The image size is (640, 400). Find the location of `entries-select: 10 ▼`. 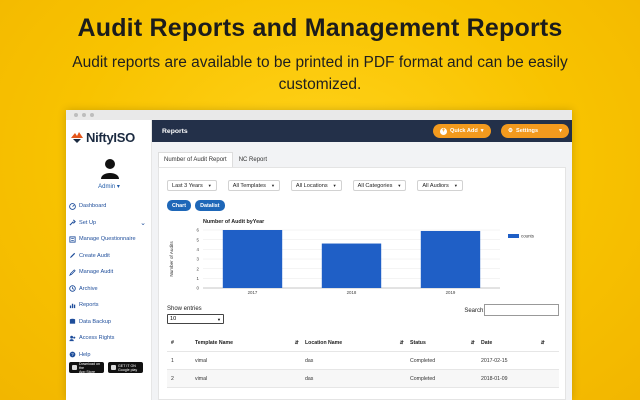

entries-select: 10 ▼ is located at coordinates (195, 319).